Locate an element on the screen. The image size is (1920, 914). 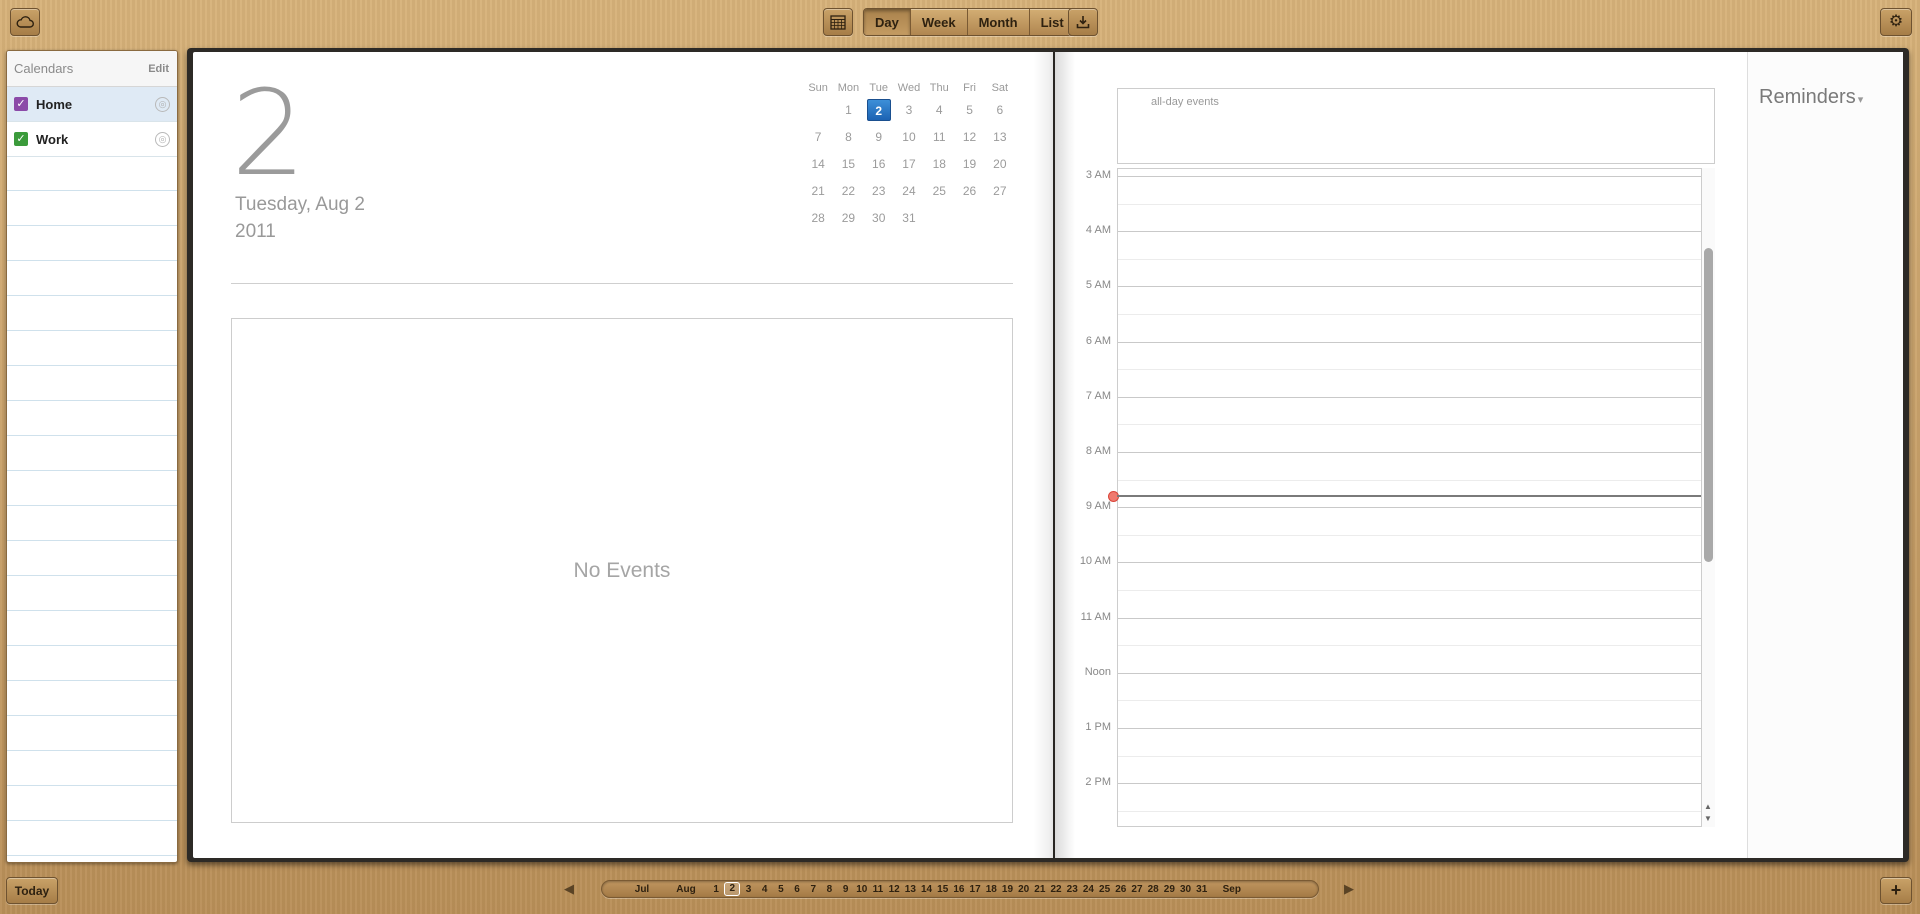
mini-calendar-day: 4 is located at coordinates (939, 110).